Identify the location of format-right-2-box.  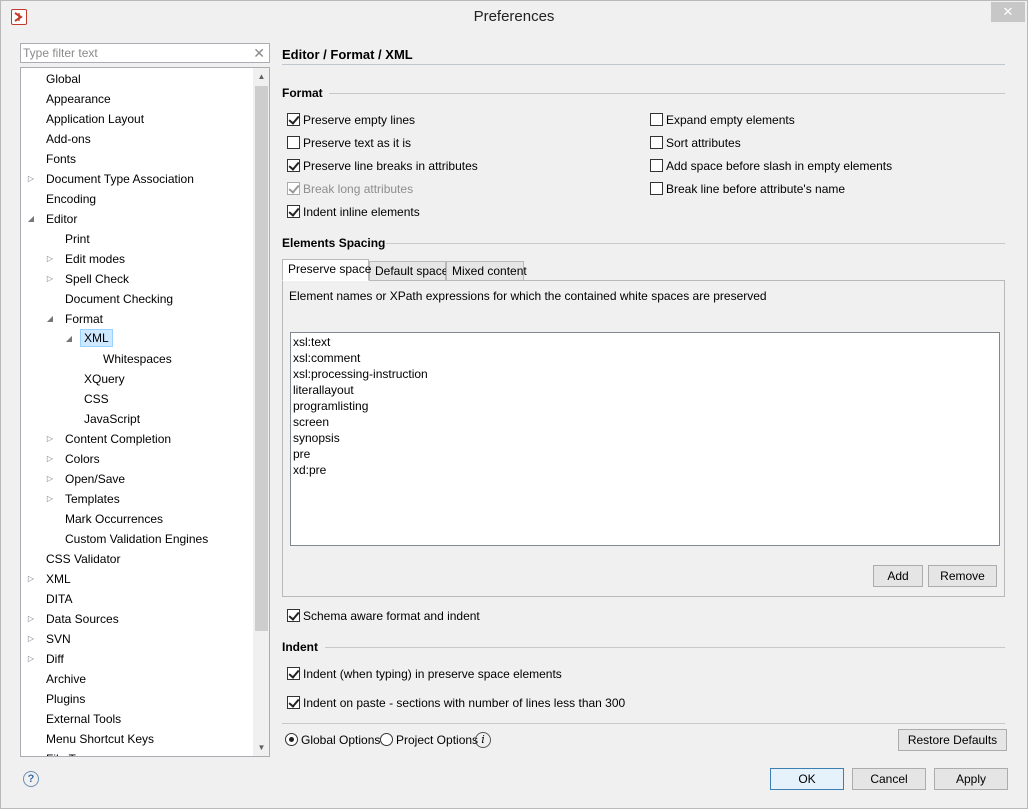
(656, 165).